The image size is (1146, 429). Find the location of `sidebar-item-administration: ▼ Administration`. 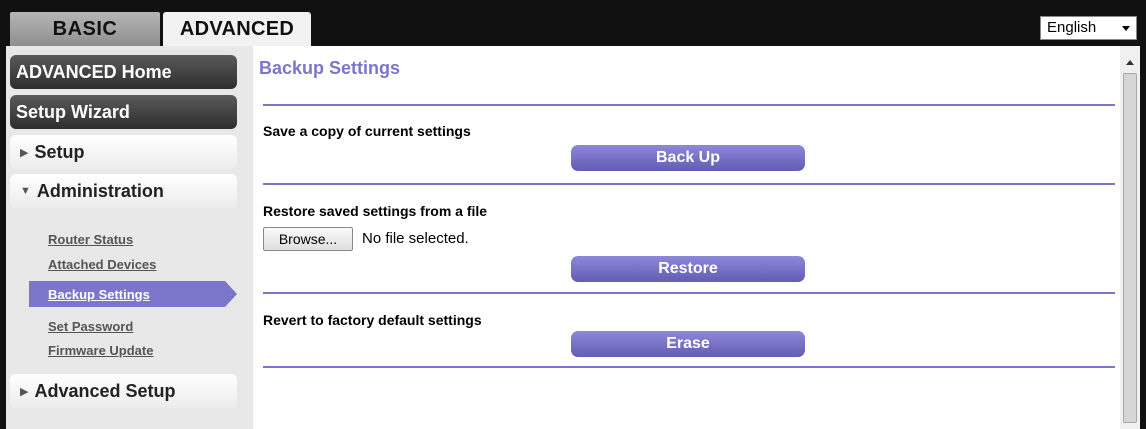

sidebar-item-administration: ▼ Administration is located at coordinates (123, 191).